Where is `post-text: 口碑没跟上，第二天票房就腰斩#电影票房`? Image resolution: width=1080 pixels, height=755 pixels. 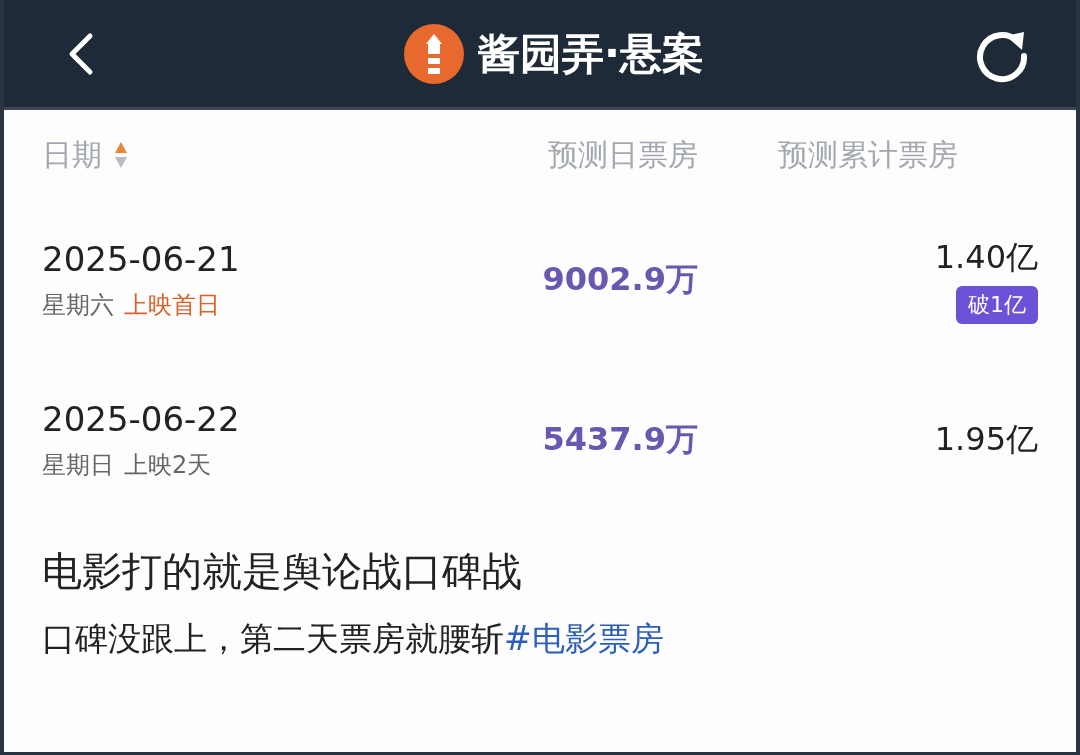
post-text: 口碑没跟上，第二天票房就腰斩#电影票房 is located at coordinates (353, 639).